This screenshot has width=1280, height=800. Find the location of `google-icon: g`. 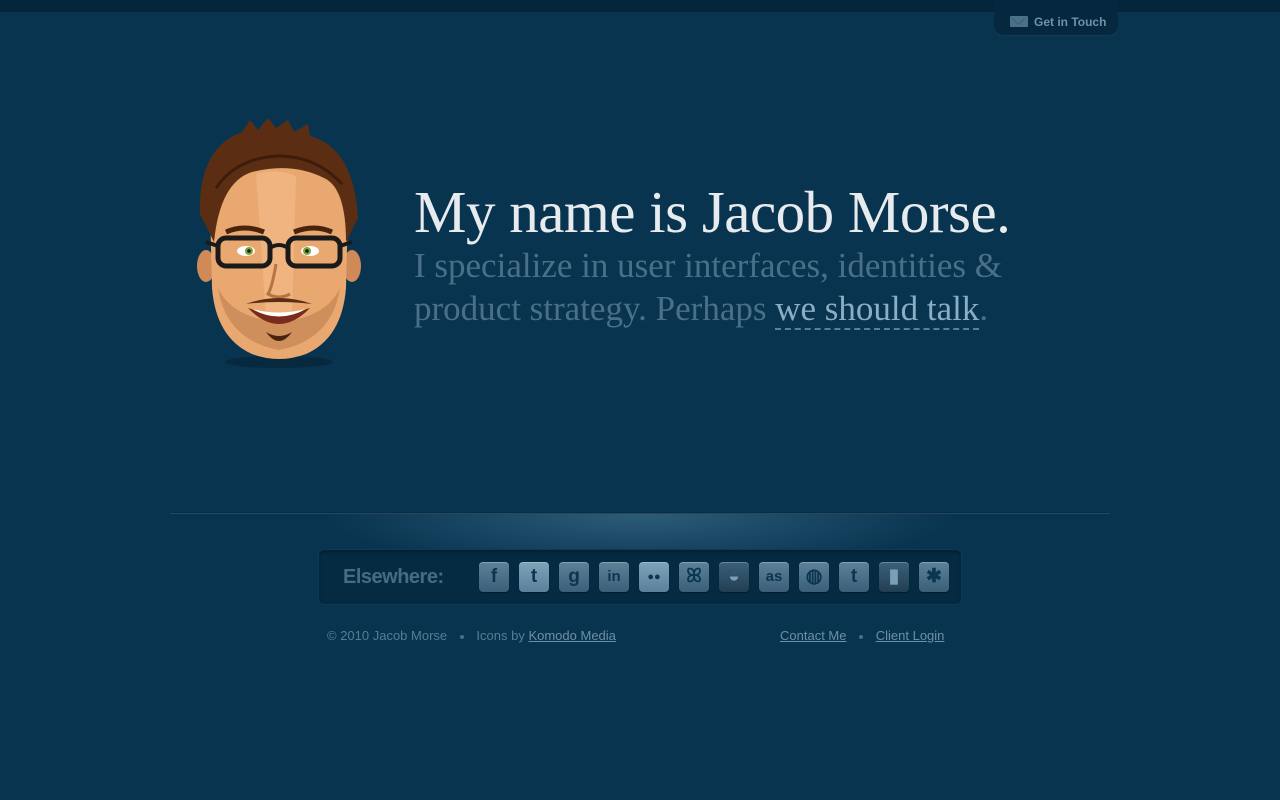

google-icon: g is located at coordinates (574, 577).